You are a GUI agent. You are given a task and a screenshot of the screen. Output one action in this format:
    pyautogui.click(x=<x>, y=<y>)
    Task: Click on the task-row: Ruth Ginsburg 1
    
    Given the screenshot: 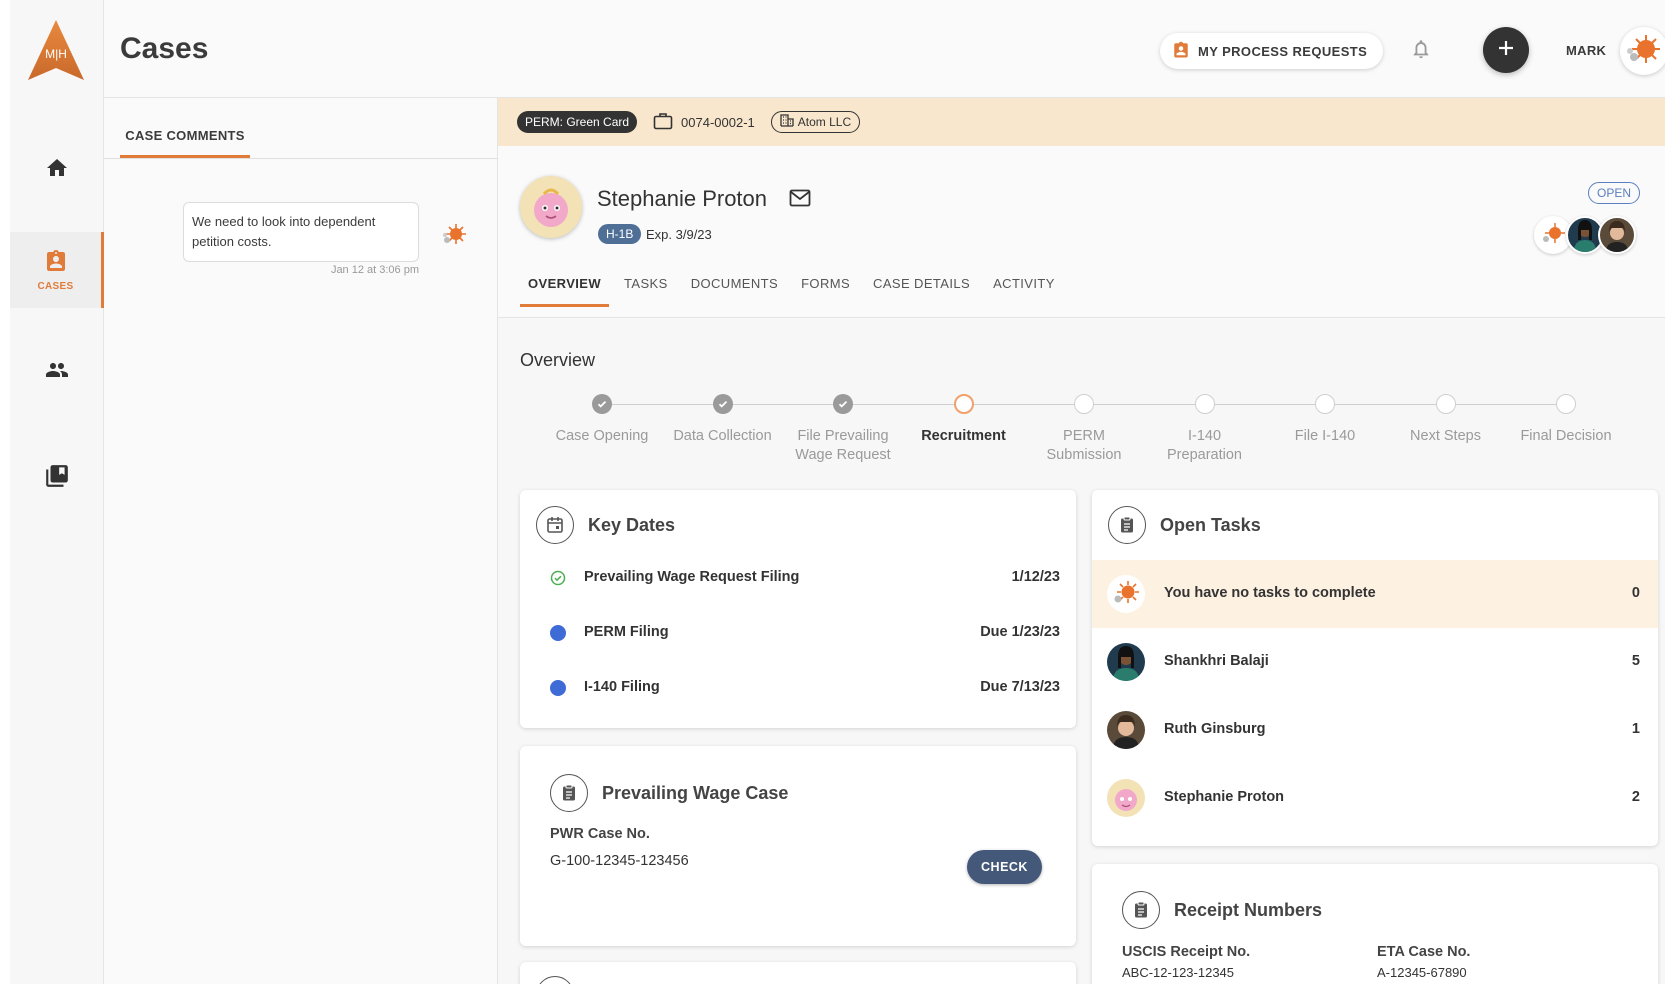 What is the action you would take?
    pyautogui.click(x=1375, y=730)
    